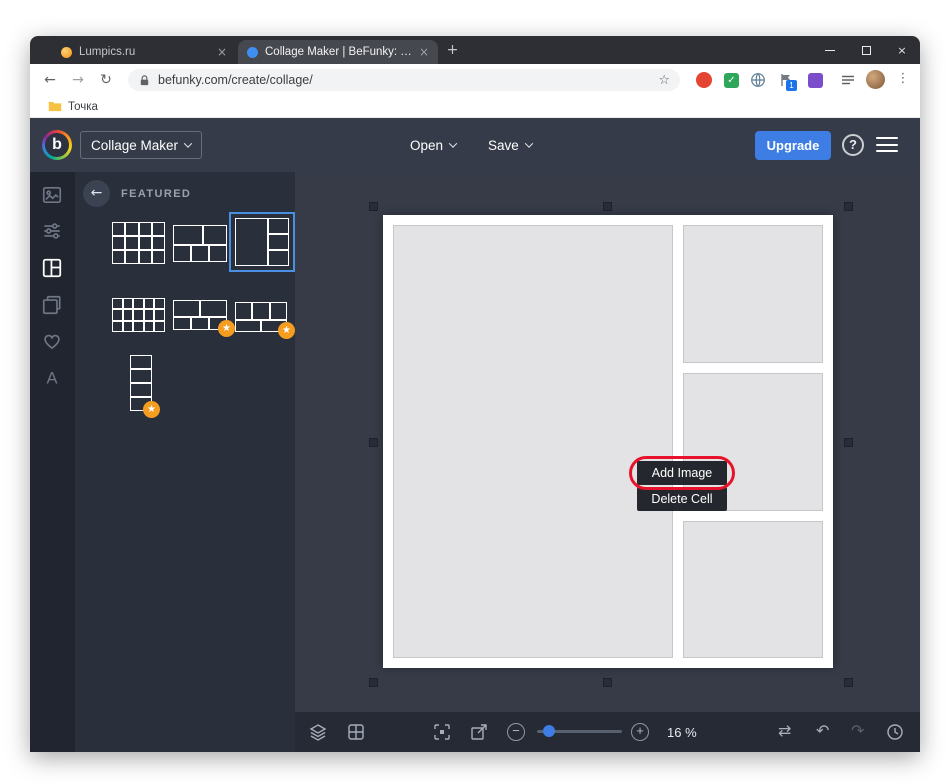 Image resolution: width=950 pixels, height=784 pixels. I want to click on browser-menu-icon: ⋮, so click(903, 78).